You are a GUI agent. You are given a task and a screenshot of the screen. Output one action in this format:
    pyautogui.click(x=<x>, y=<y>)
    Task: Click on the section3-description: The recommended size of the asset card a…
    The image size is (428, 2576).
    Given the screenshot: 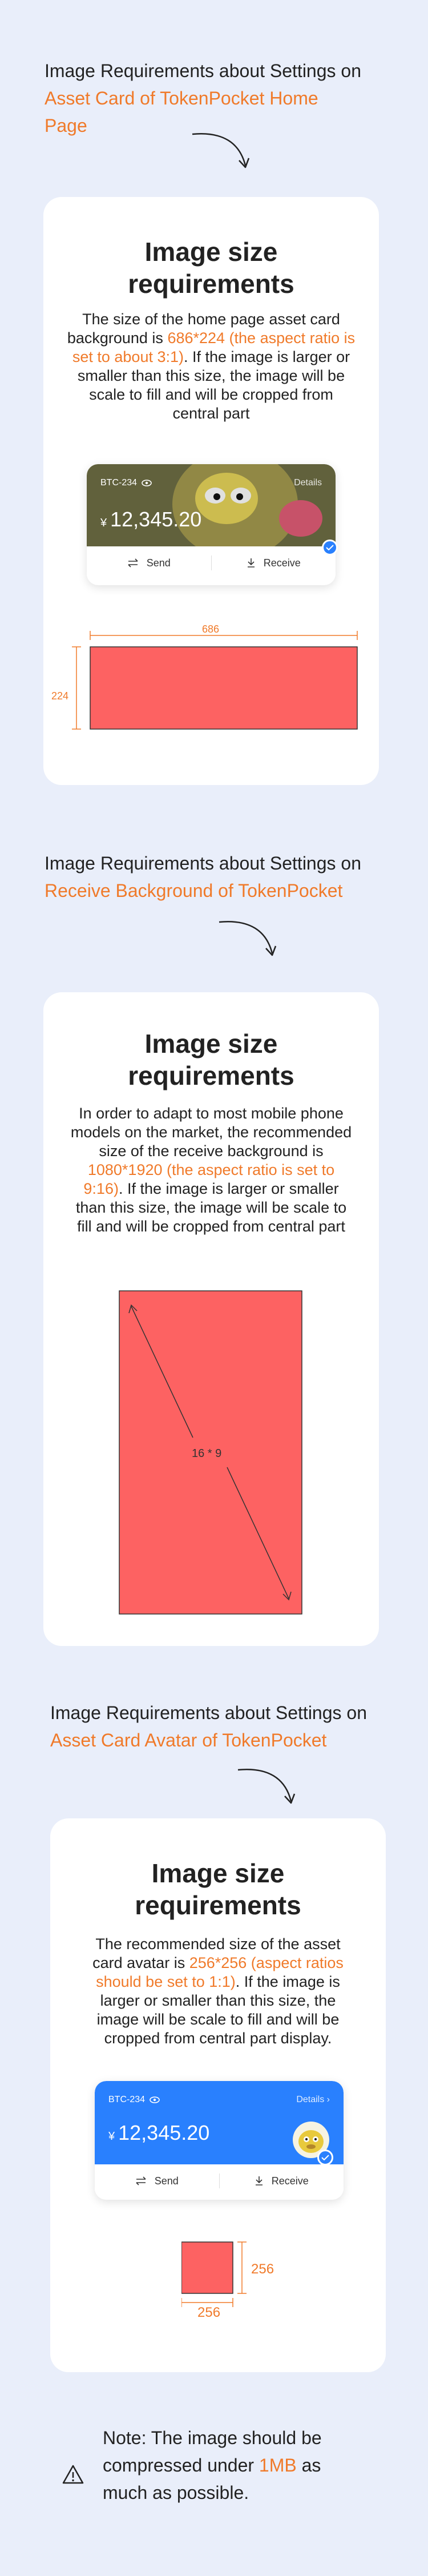 What is the action you would take?
    pyautogui.click(x=218, y=1991)
    